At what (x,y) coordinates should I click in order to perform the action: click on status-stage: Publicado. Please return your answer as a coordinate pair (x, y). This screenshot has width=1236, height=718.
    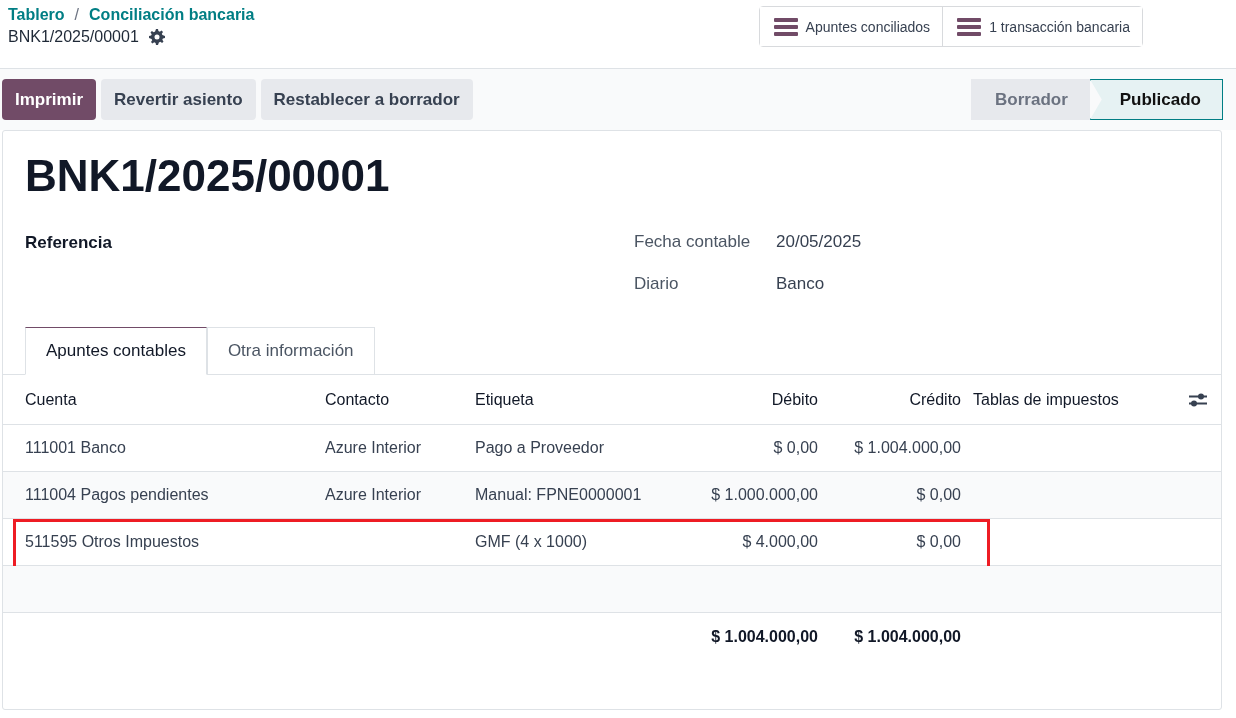
    Looking at the image, I should click on (1156, 99).